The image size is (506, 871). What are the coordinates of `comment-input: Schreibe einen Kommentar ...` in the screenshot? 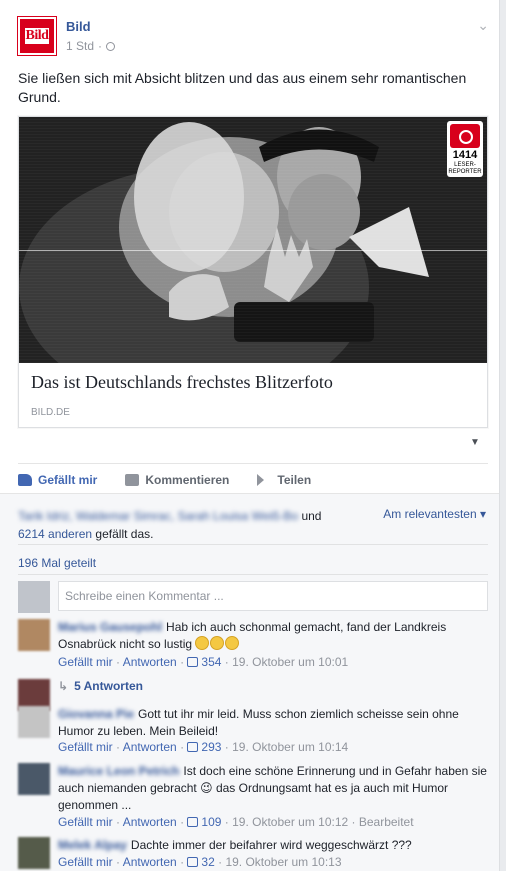 It's located at (273, 596).